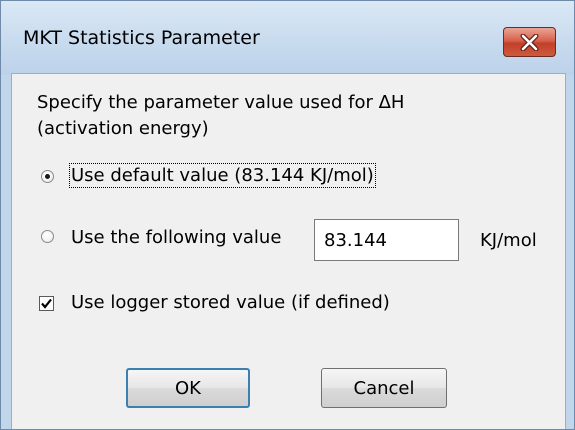 This screenshot has width=575, height=430. I want to click on activation-energy-input, so click(386, 240).